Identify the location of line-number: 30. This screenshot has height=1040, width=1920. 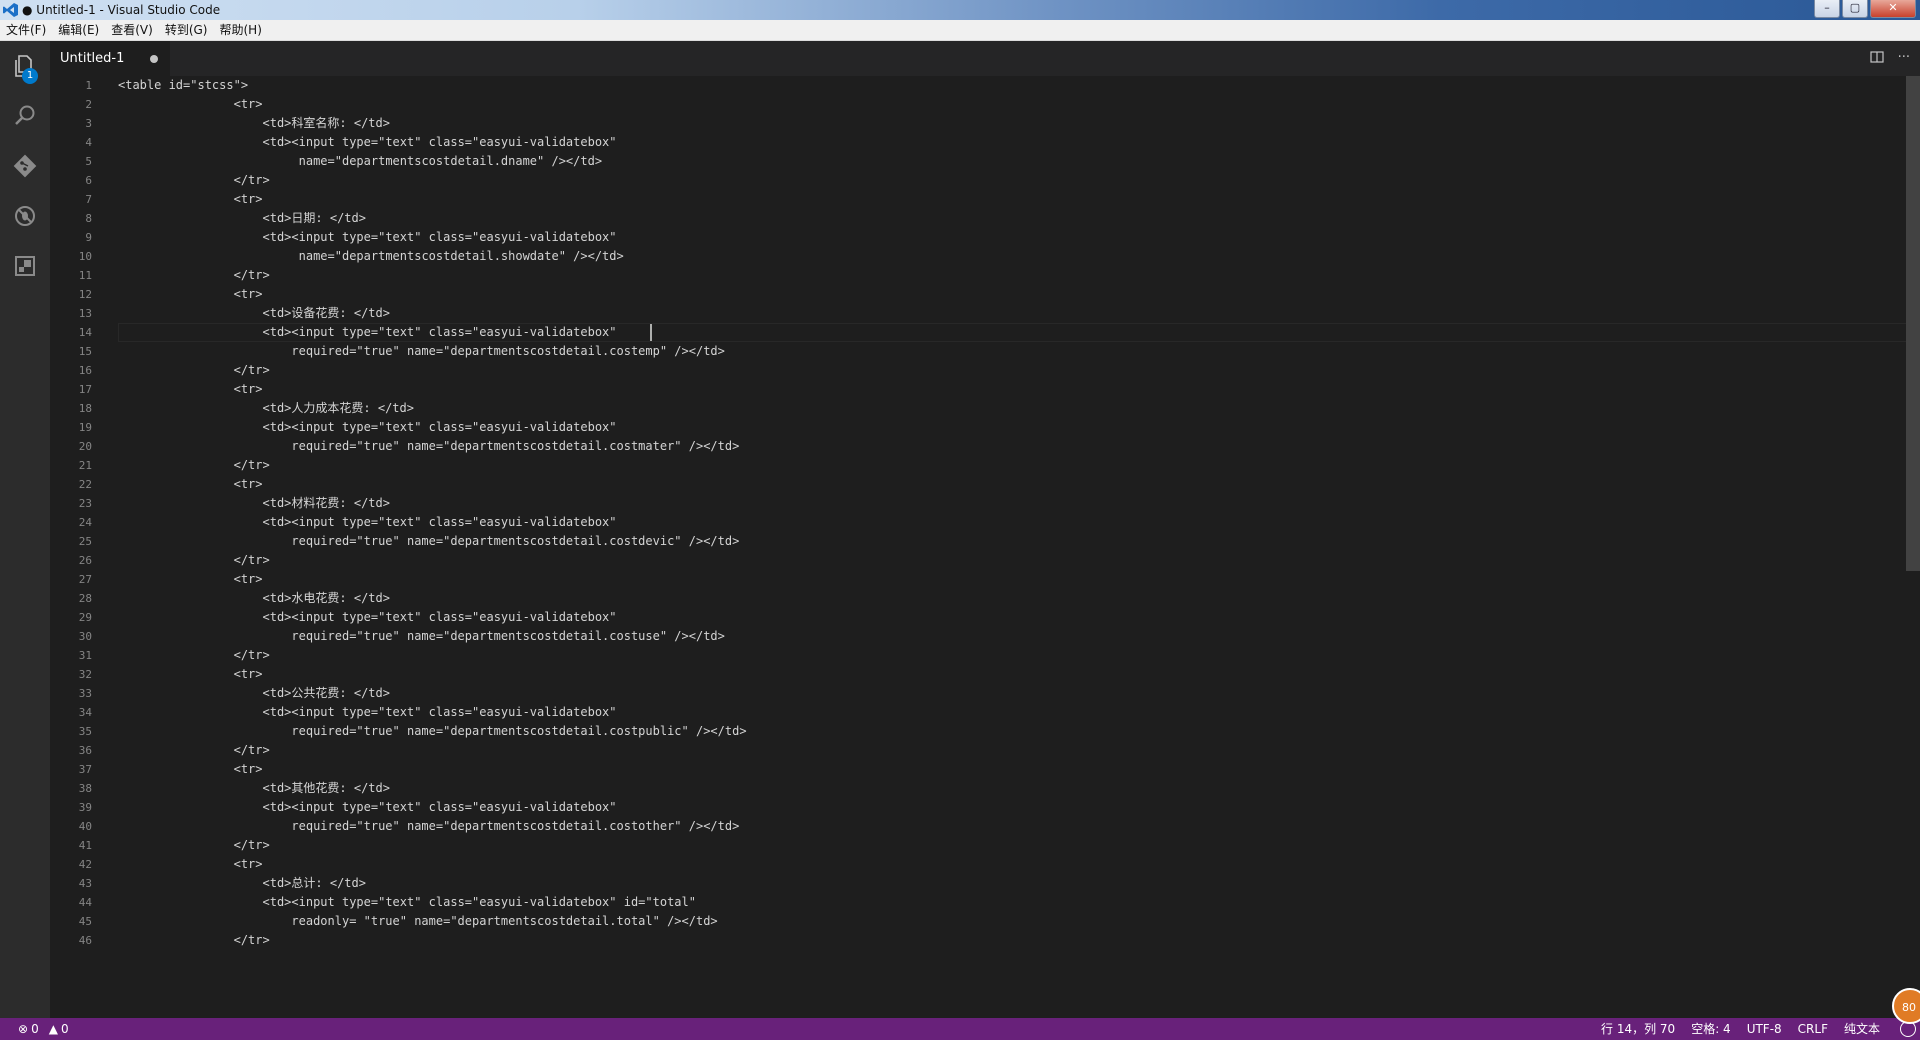
(85, 636).